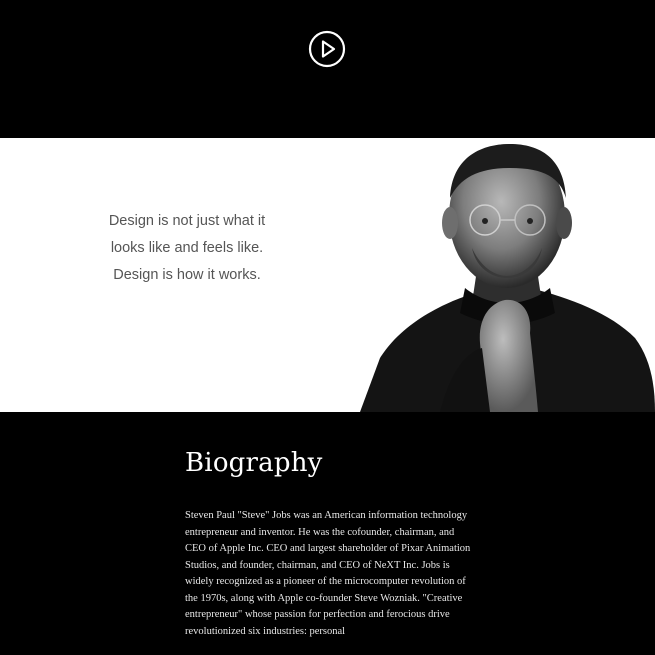 This screenshot has width=655, height=655. What do you see at coordinates (187, 221) in the screenshot?
I see `quote-line: Design is not just what it` at bounding box center [187, 221].